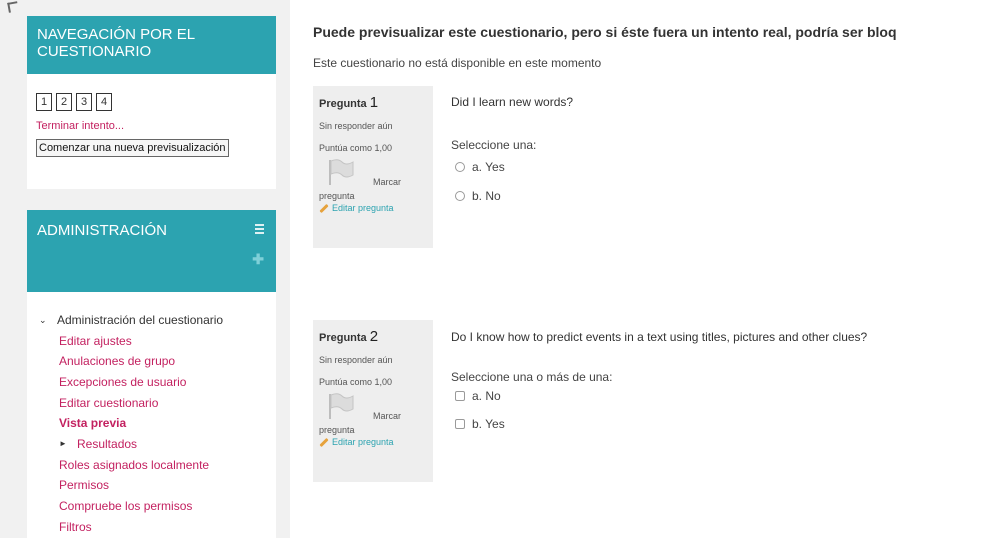  Describe the element at coordinates (349, 336) in the screenshot. I see `question-number: Pregunta 2` at that location.